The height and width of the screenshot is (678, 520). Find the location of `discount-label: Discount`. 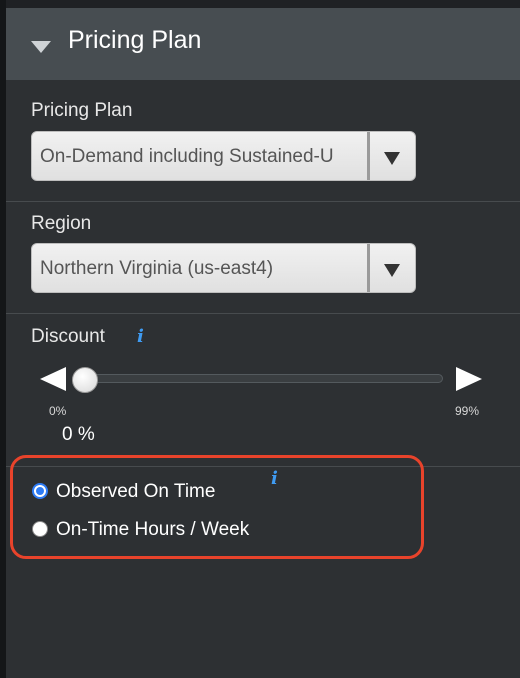

discount-label: Discount is located at coordinates (68, 336).